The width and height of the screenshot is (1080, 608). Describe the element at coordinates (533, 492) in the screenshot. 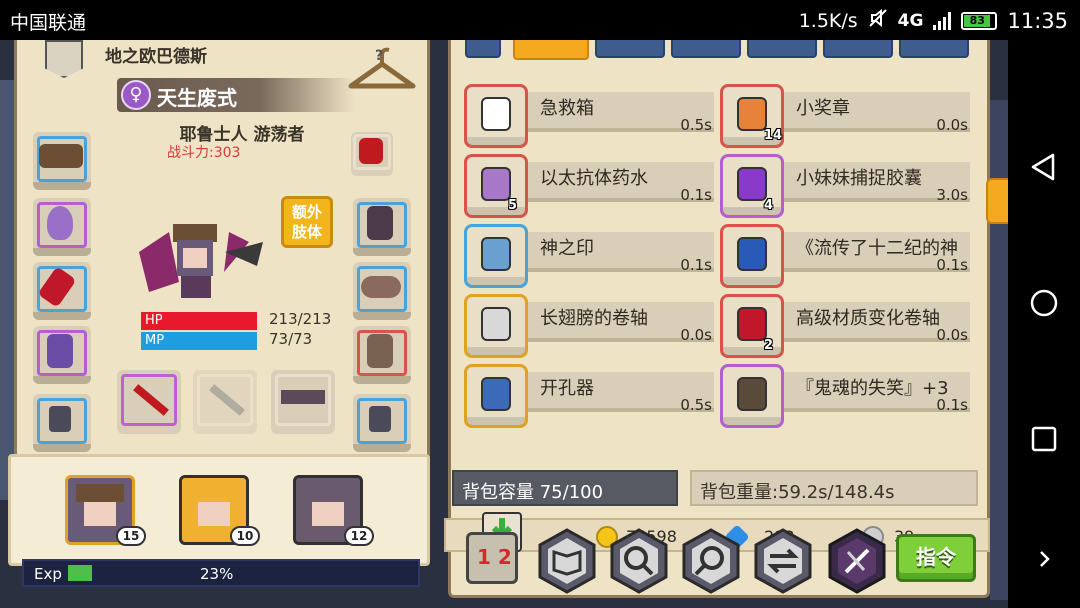

I see `bag-capacity-text: 背包容量 75/100` at that location.